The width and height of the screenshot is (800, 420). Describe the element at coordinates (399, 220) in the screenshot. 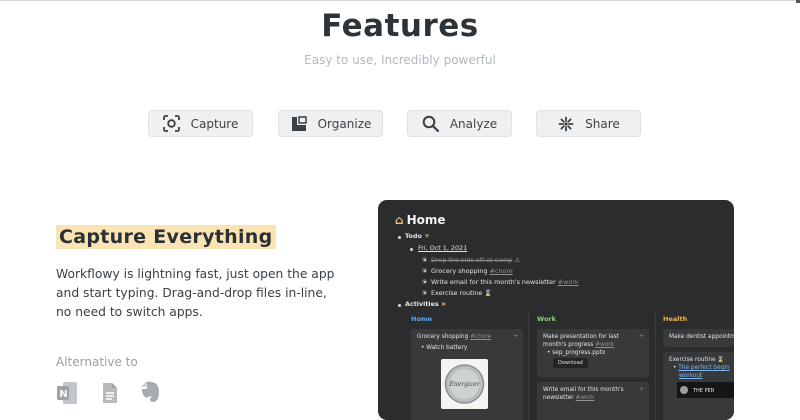

I see `home-icon: ⌂` at that location.